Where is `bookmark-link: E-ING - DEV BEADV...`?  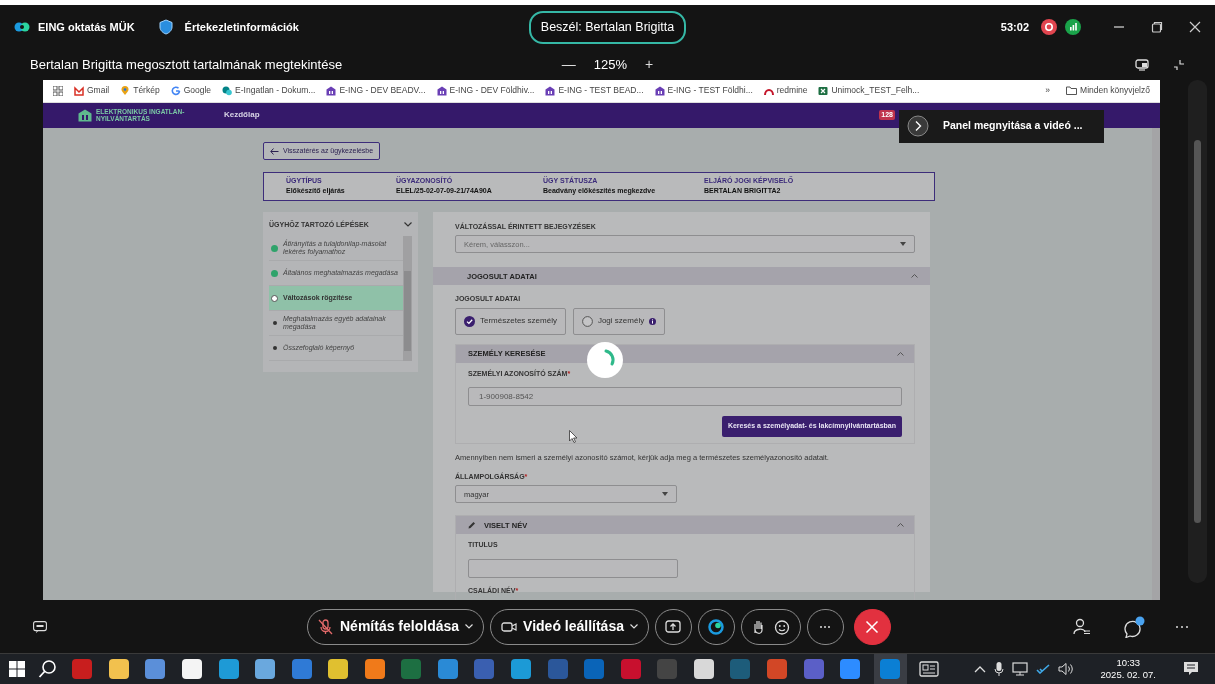
bookmark-link: E-ING - DEV BEADV... is located at coordinates (376, 91).